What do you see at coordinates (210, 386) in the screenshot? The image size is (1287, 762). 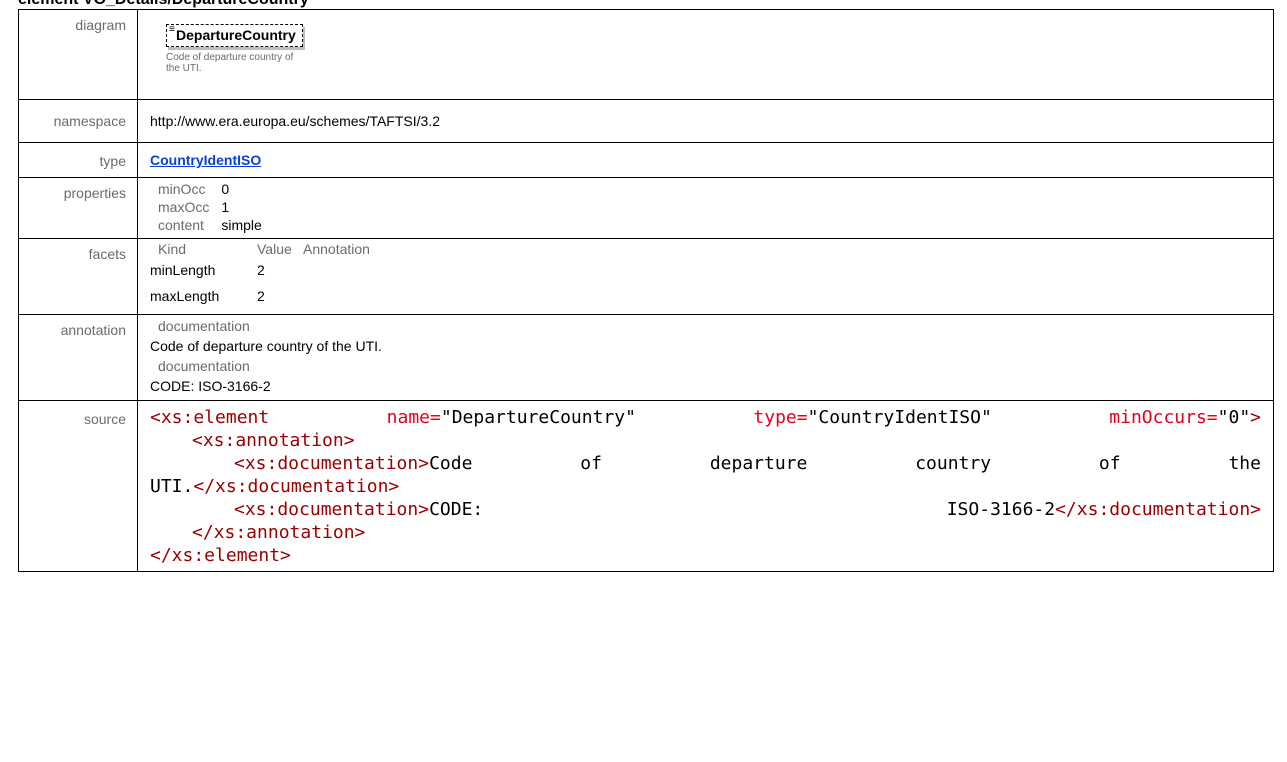 I see `annotation-text: CODE: ISO-3166-2` at bounding box center [210, 386].